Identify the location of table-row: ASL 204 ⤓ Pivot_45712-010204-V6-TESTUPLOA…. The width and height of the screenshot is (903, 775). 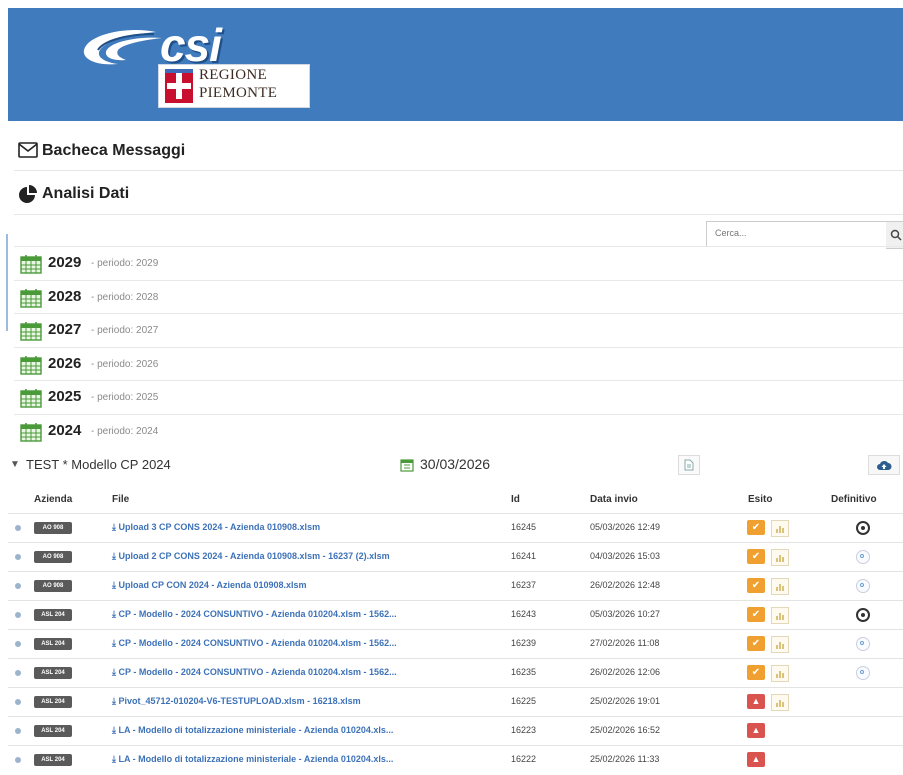
(455, 702).